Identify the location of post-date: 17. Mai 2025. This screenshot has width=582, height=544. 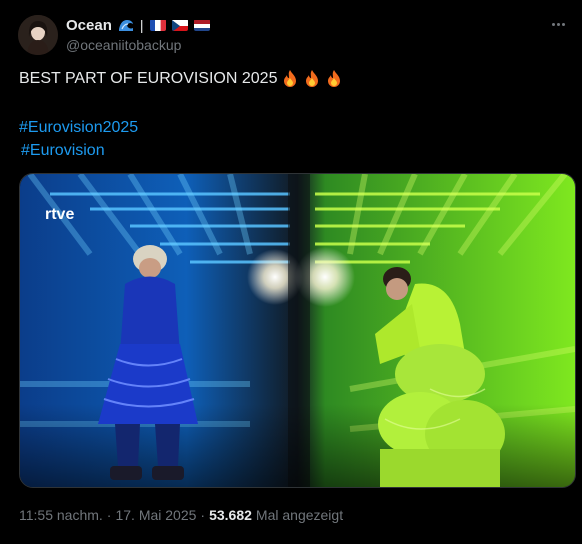
(155, 515).